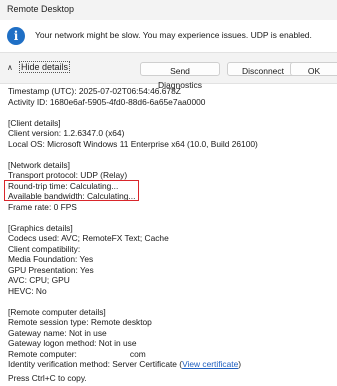 The width and height of the screenshot is (337, 386). What do you see at coordinates (80, 322) in the screenshot?
I see `remote-session-type-text: Remote session type: Remote desktop` at bounding box center [80, 322].